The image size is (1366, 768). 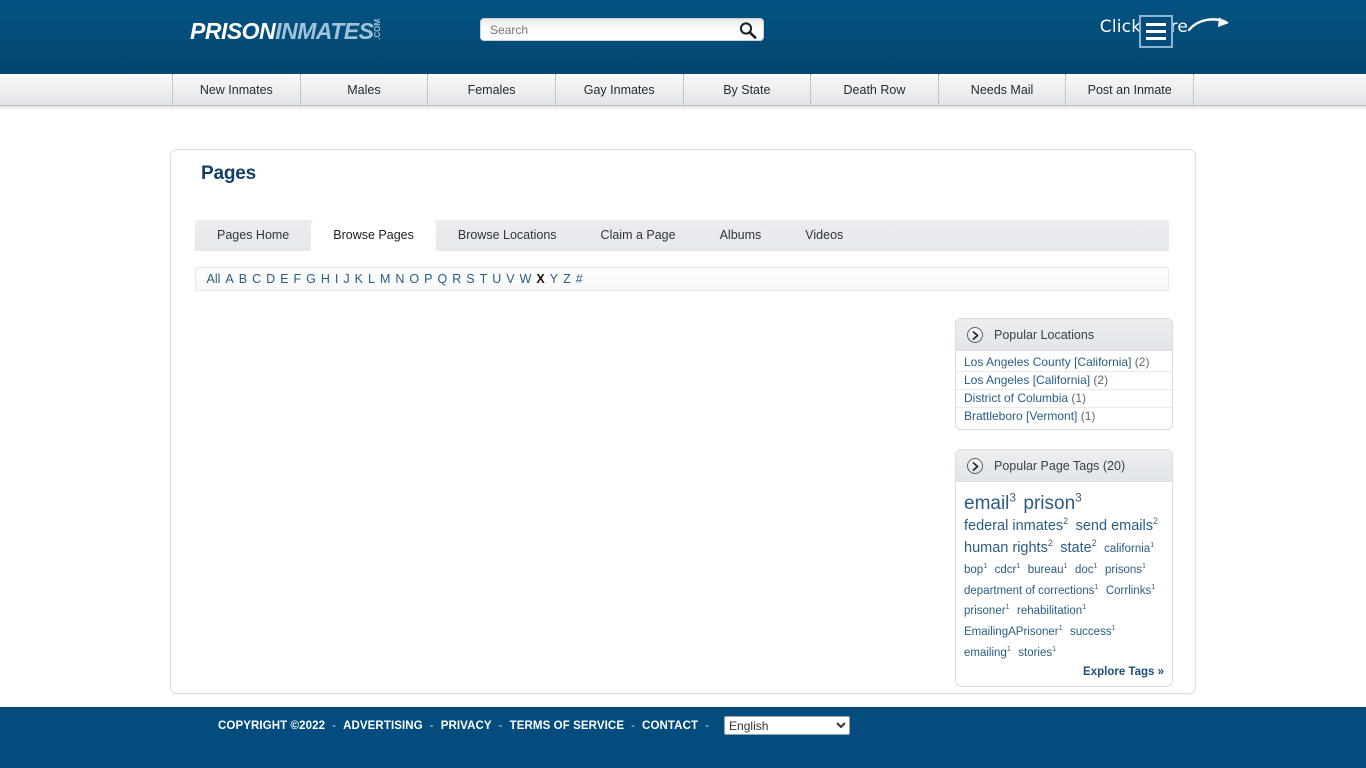 What do you see at coordinates (229, 279) in the screenshot?
I see `alpha-filter-a: A` at bounding box center [229, 279].